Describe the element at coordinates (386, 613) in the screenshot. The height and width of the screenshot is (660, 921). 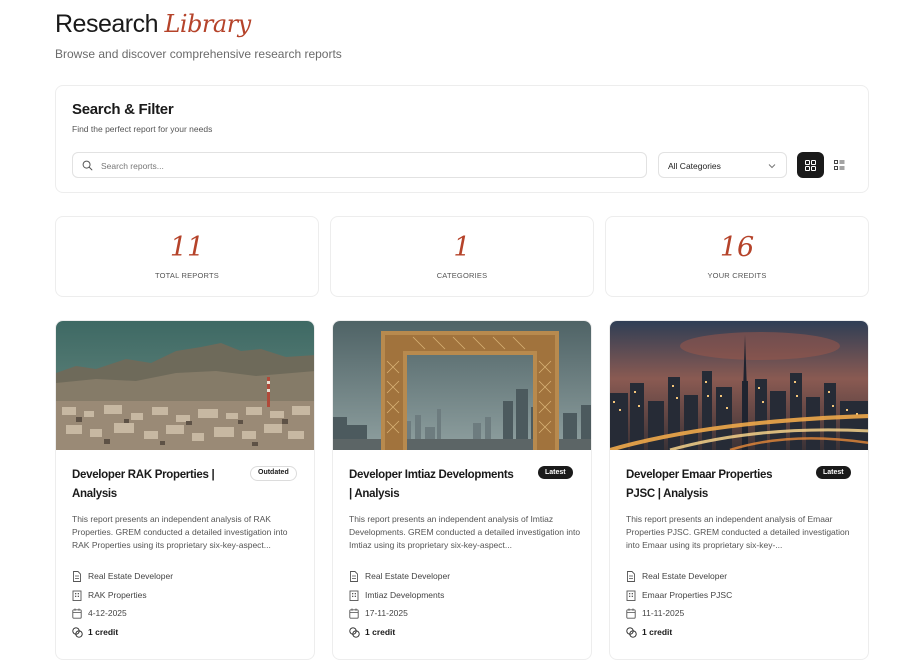
I see `meta-date-text: 17-11-2025` at that location.